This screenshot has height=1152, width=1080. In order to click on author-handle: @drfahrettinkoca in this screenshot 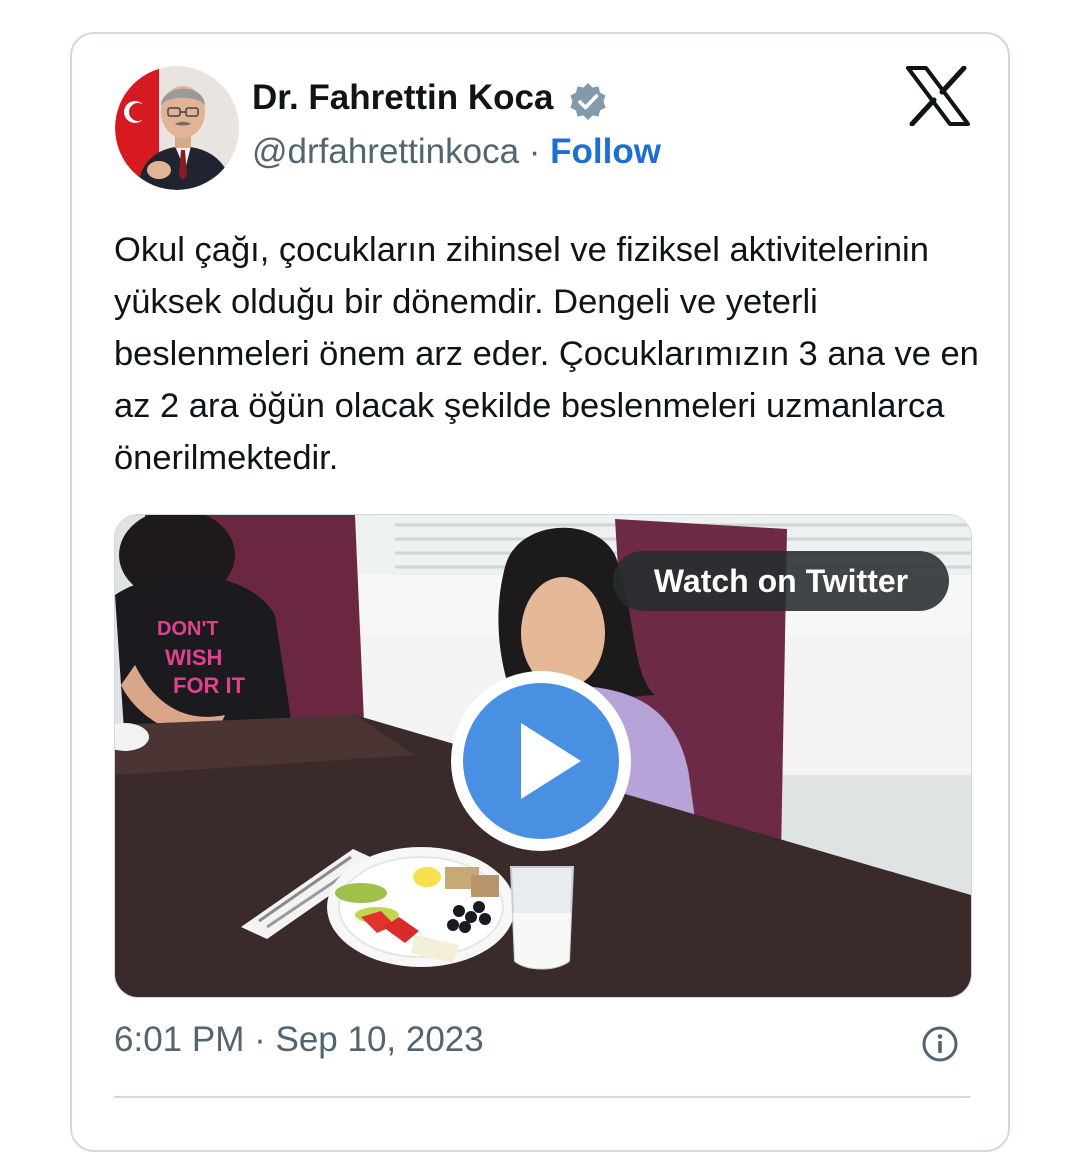, I will do `click(385, 151)`.